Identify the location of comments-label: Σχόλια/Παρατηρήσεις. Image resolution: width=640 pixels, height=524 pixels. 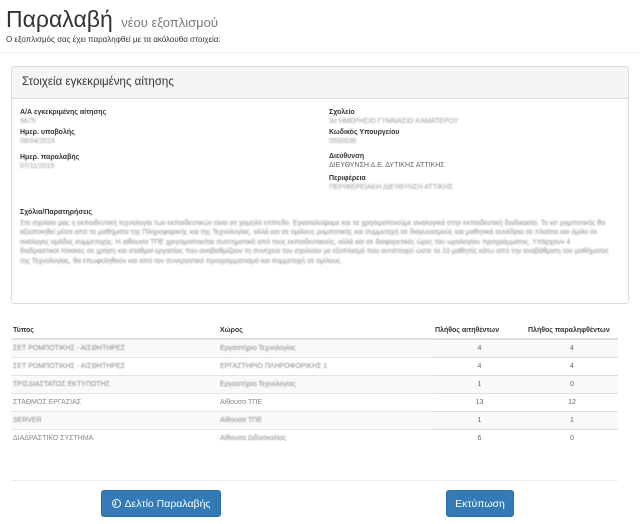
(56, 212).